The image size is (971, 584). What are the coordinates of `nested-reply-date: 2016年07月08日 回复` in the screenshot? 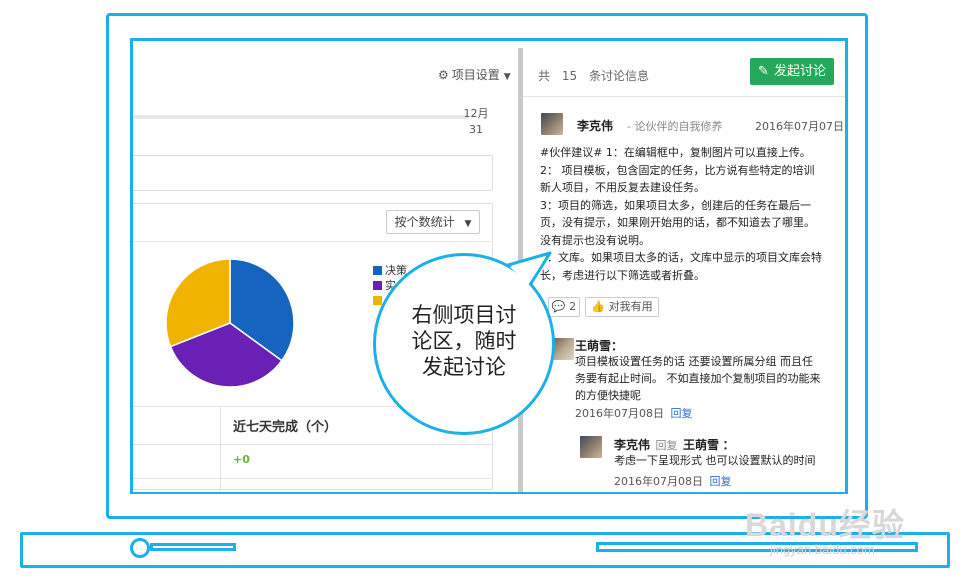 It's located at (673, 481).